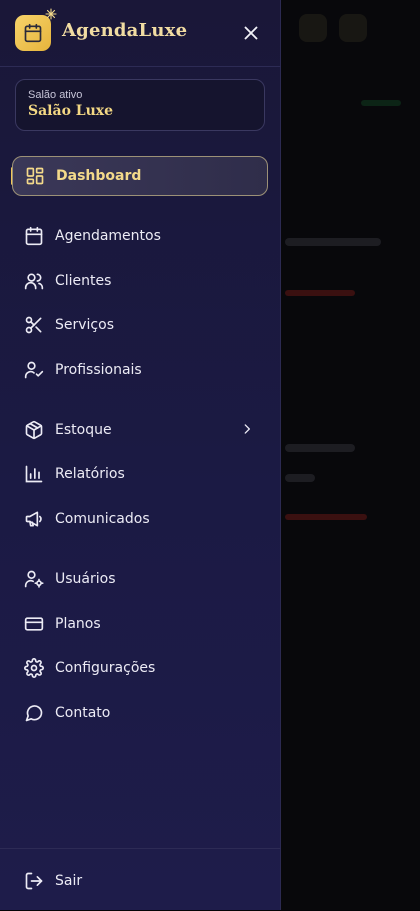 This screenshot has height=911, width=420. Describe the element at coordinates (108, 236) in the screenshot. I see `sidebar-item-label: Agendamentos` at that location.